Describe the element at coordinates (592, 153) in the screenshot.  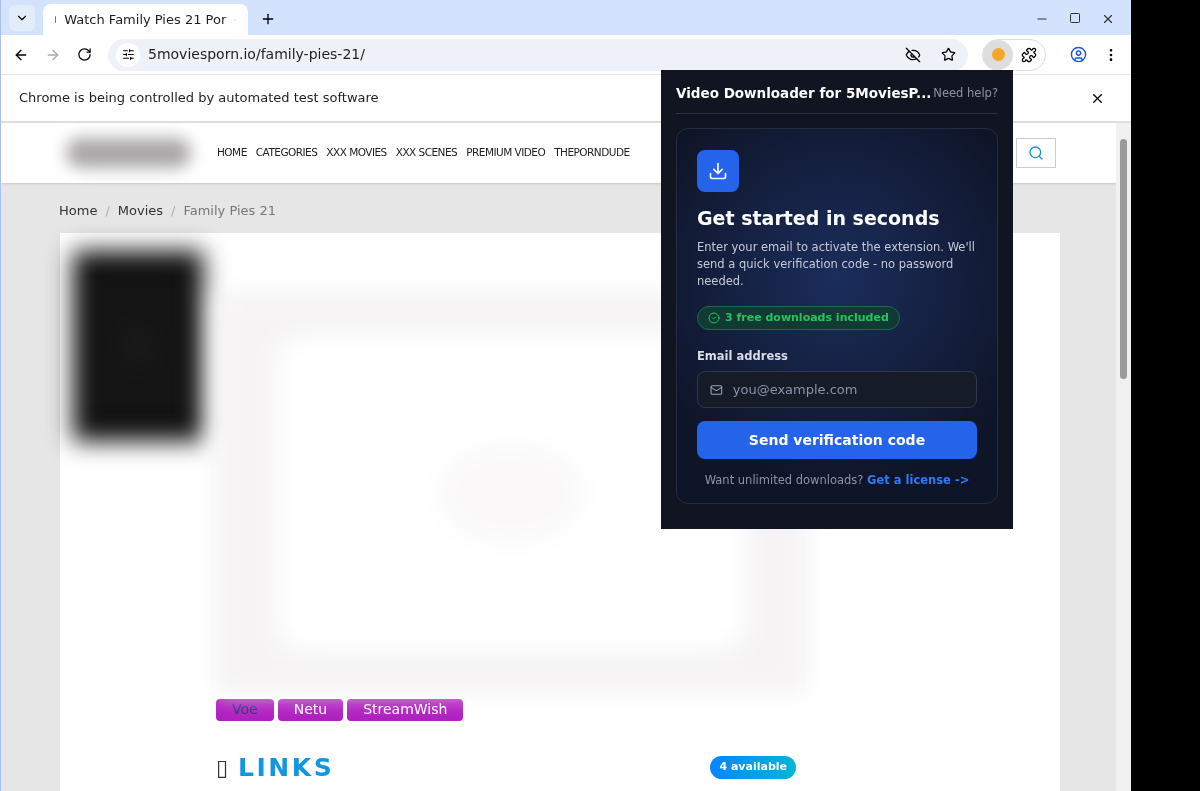
I see `nav-link: THEPORNDUDE` at that location.